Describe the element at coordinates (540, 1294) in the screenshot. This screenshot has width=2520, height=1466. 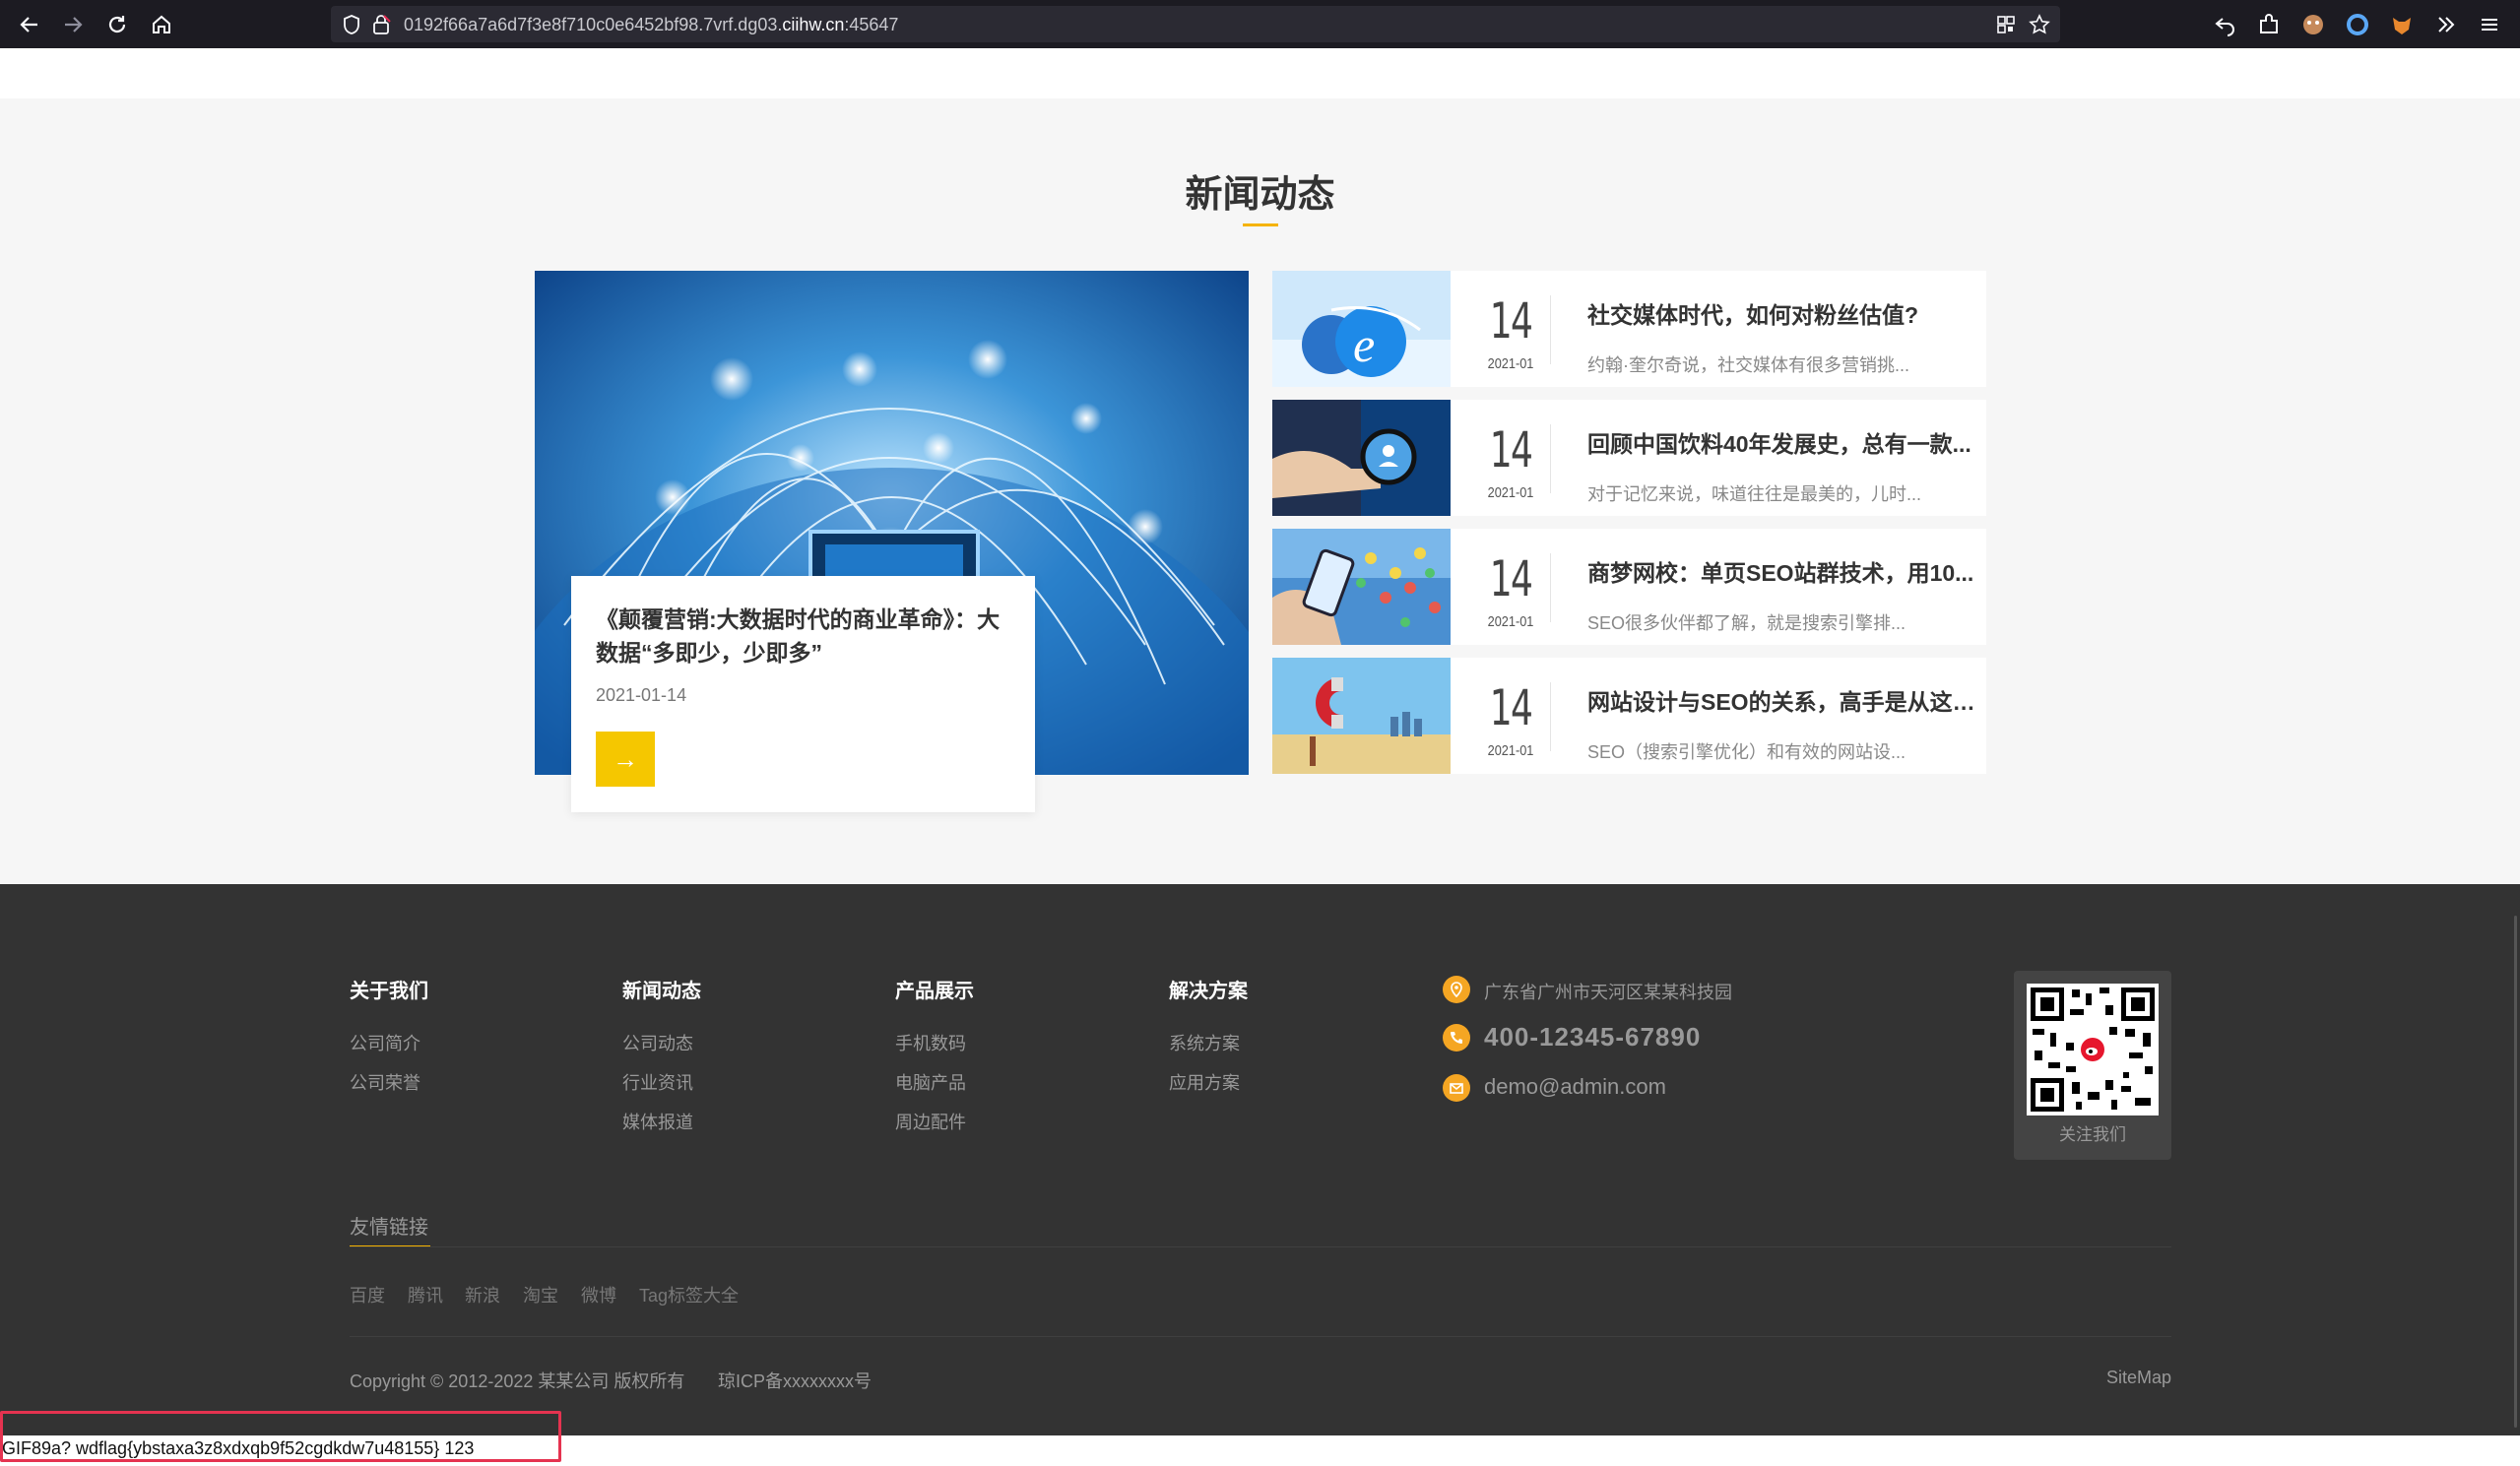
I see `friend-link: 淘宝` at that location.